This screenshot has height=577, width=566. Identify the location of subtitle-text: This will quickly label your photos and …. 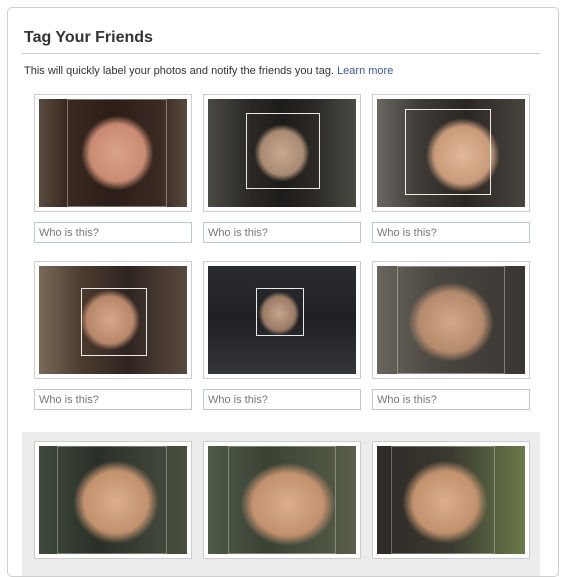
(179, 71).